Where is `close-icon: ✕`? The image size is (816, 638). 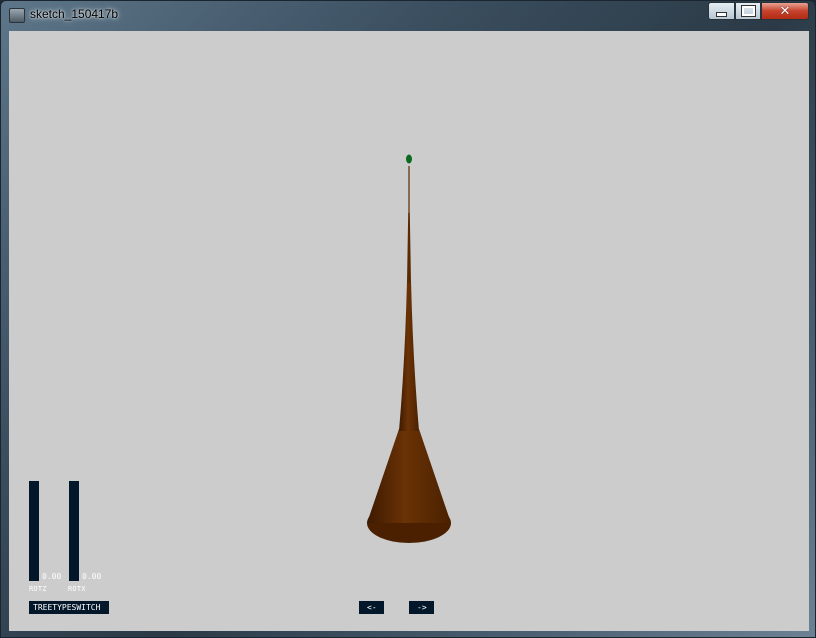
close-icon: ✕ is located at coordinates (785, 11).